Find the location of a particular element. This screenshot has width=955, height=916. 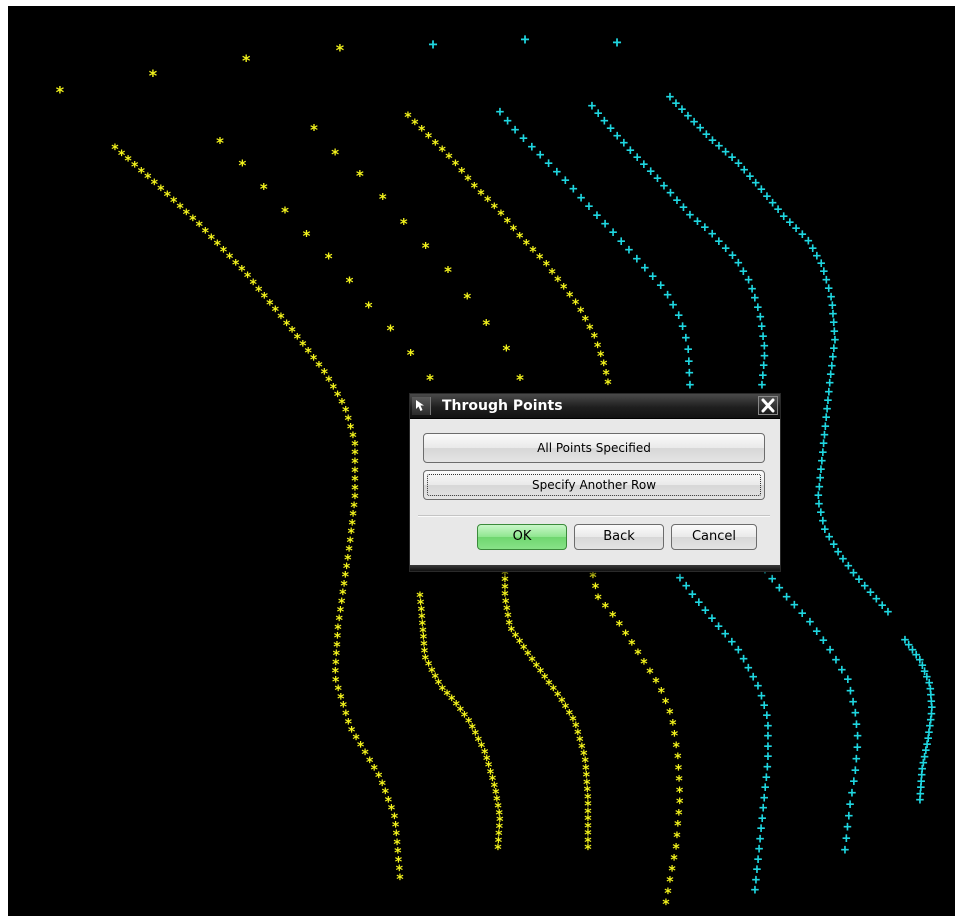

dialog-separator is located at coordinates (594, 516).